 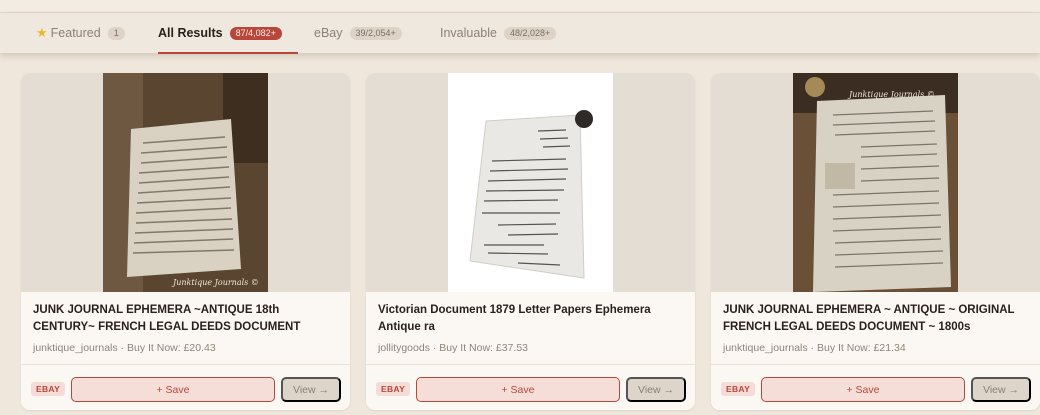 I want to click on tab-count-badge: 87/4,082+, so click(x=255, y=33).